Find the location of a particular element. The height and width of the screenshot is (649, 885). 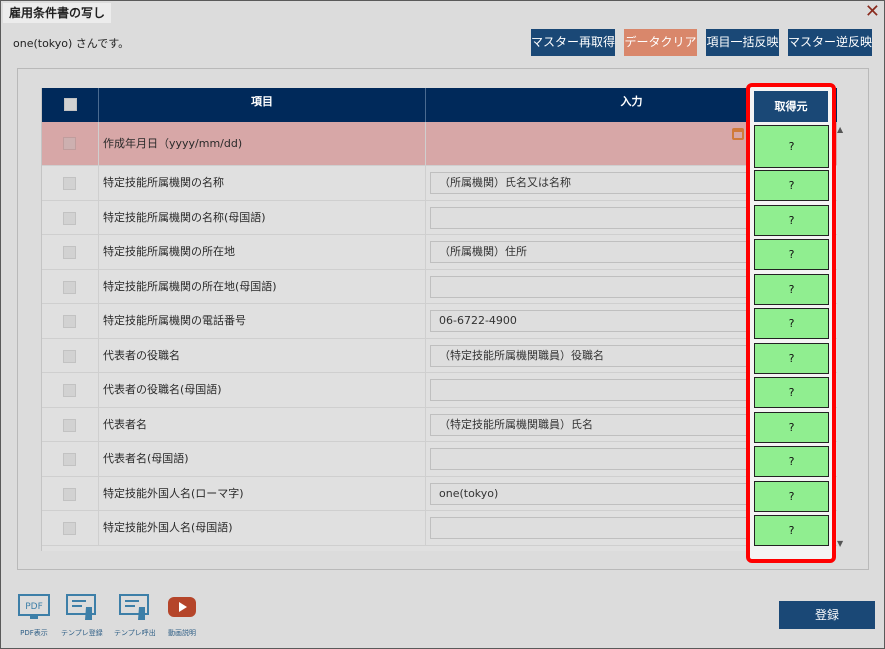

row-input-field: one(tokyo) is located at coordinates (595, 493).